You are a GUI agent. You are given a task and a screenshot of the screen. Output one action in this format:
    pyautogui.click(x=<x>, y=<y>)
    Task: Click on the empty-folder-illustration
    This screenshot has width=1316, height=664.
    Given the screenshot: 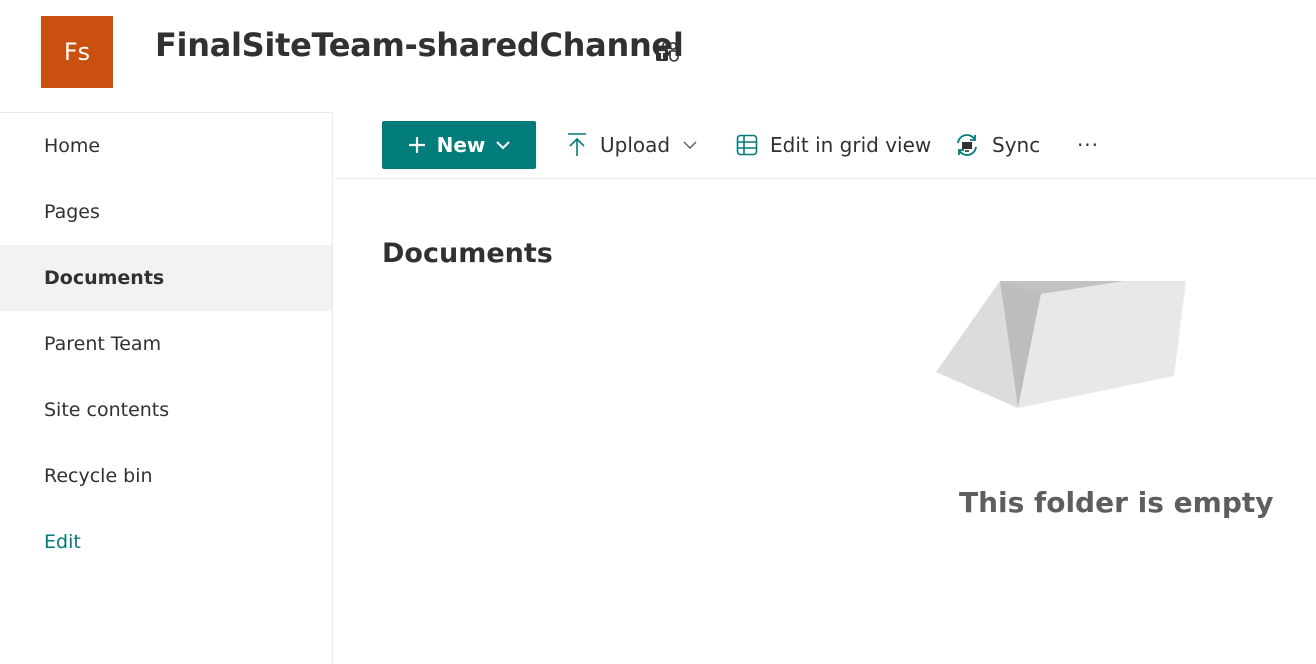 What is the action you would take?
    pyautogui.click(x=1061, y=344)
    